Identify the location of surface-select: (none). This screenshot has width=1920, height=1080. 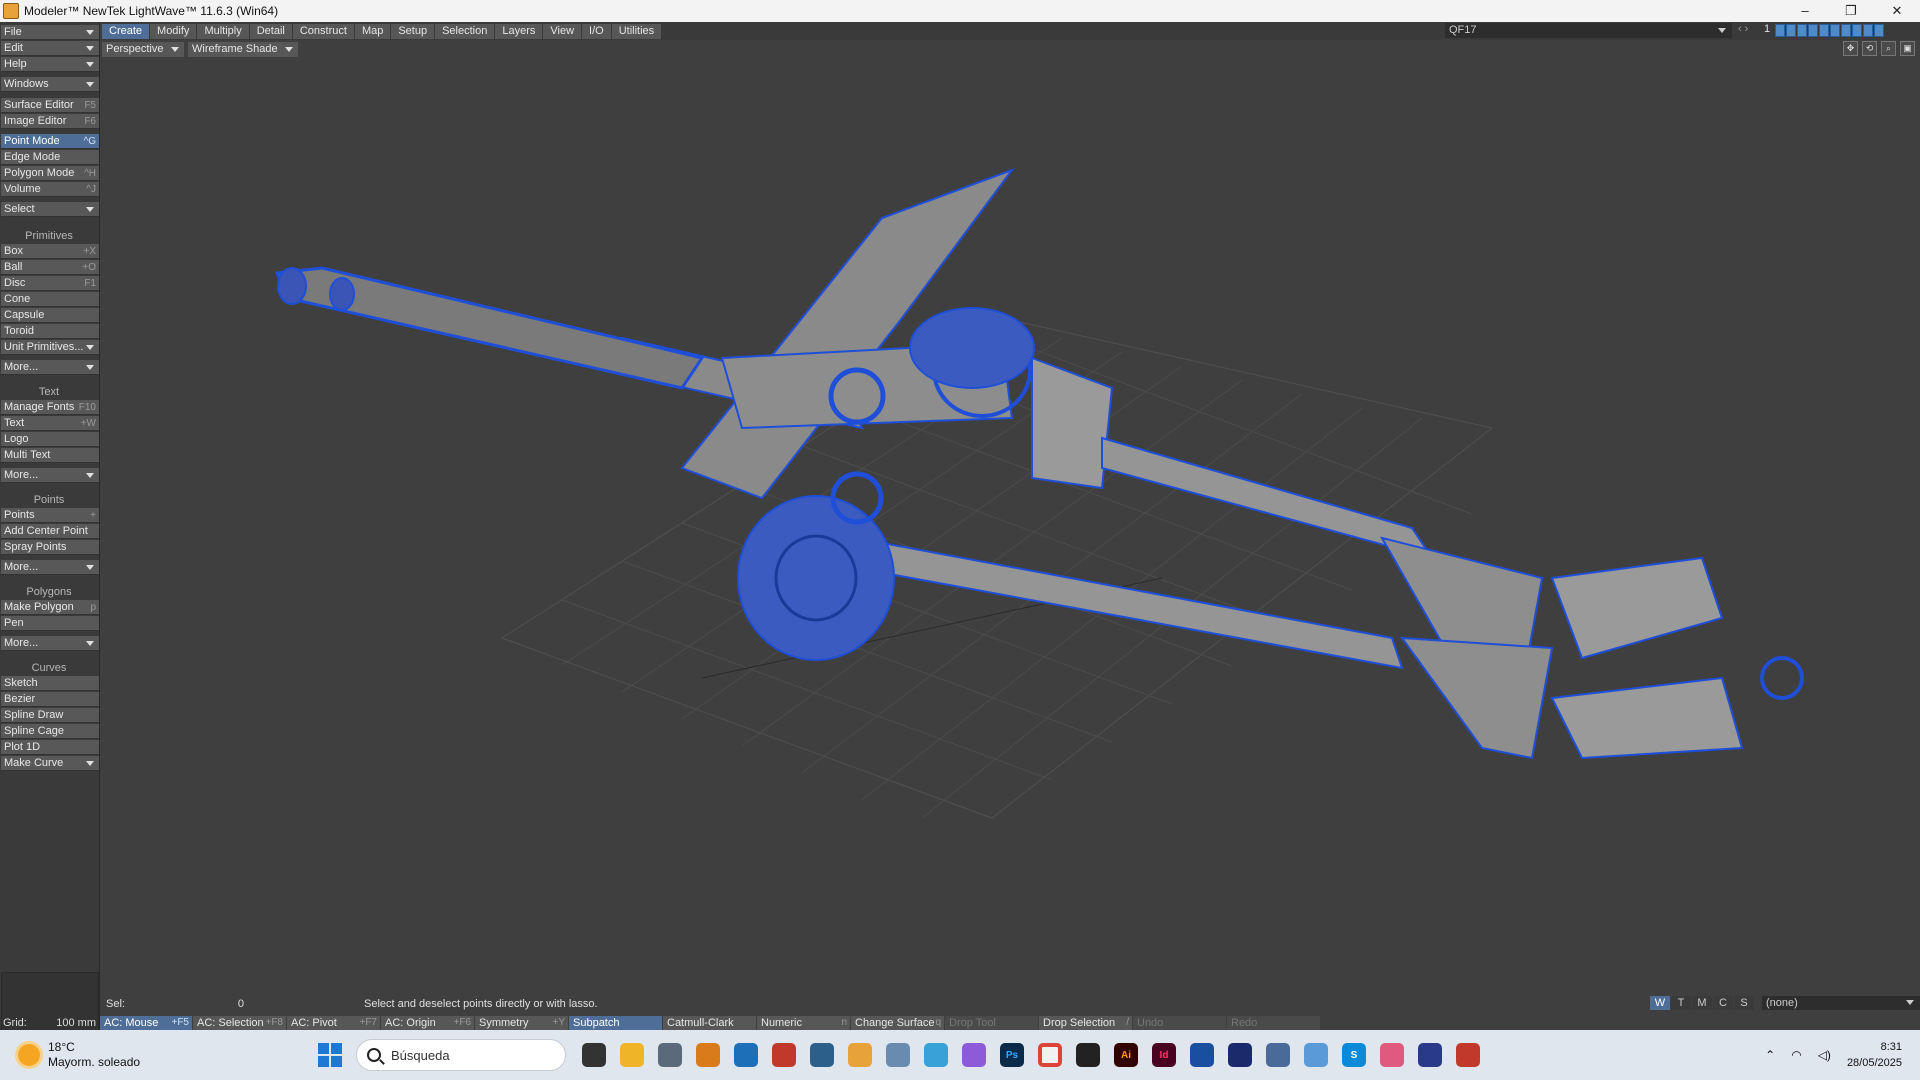
(1841, 1003).